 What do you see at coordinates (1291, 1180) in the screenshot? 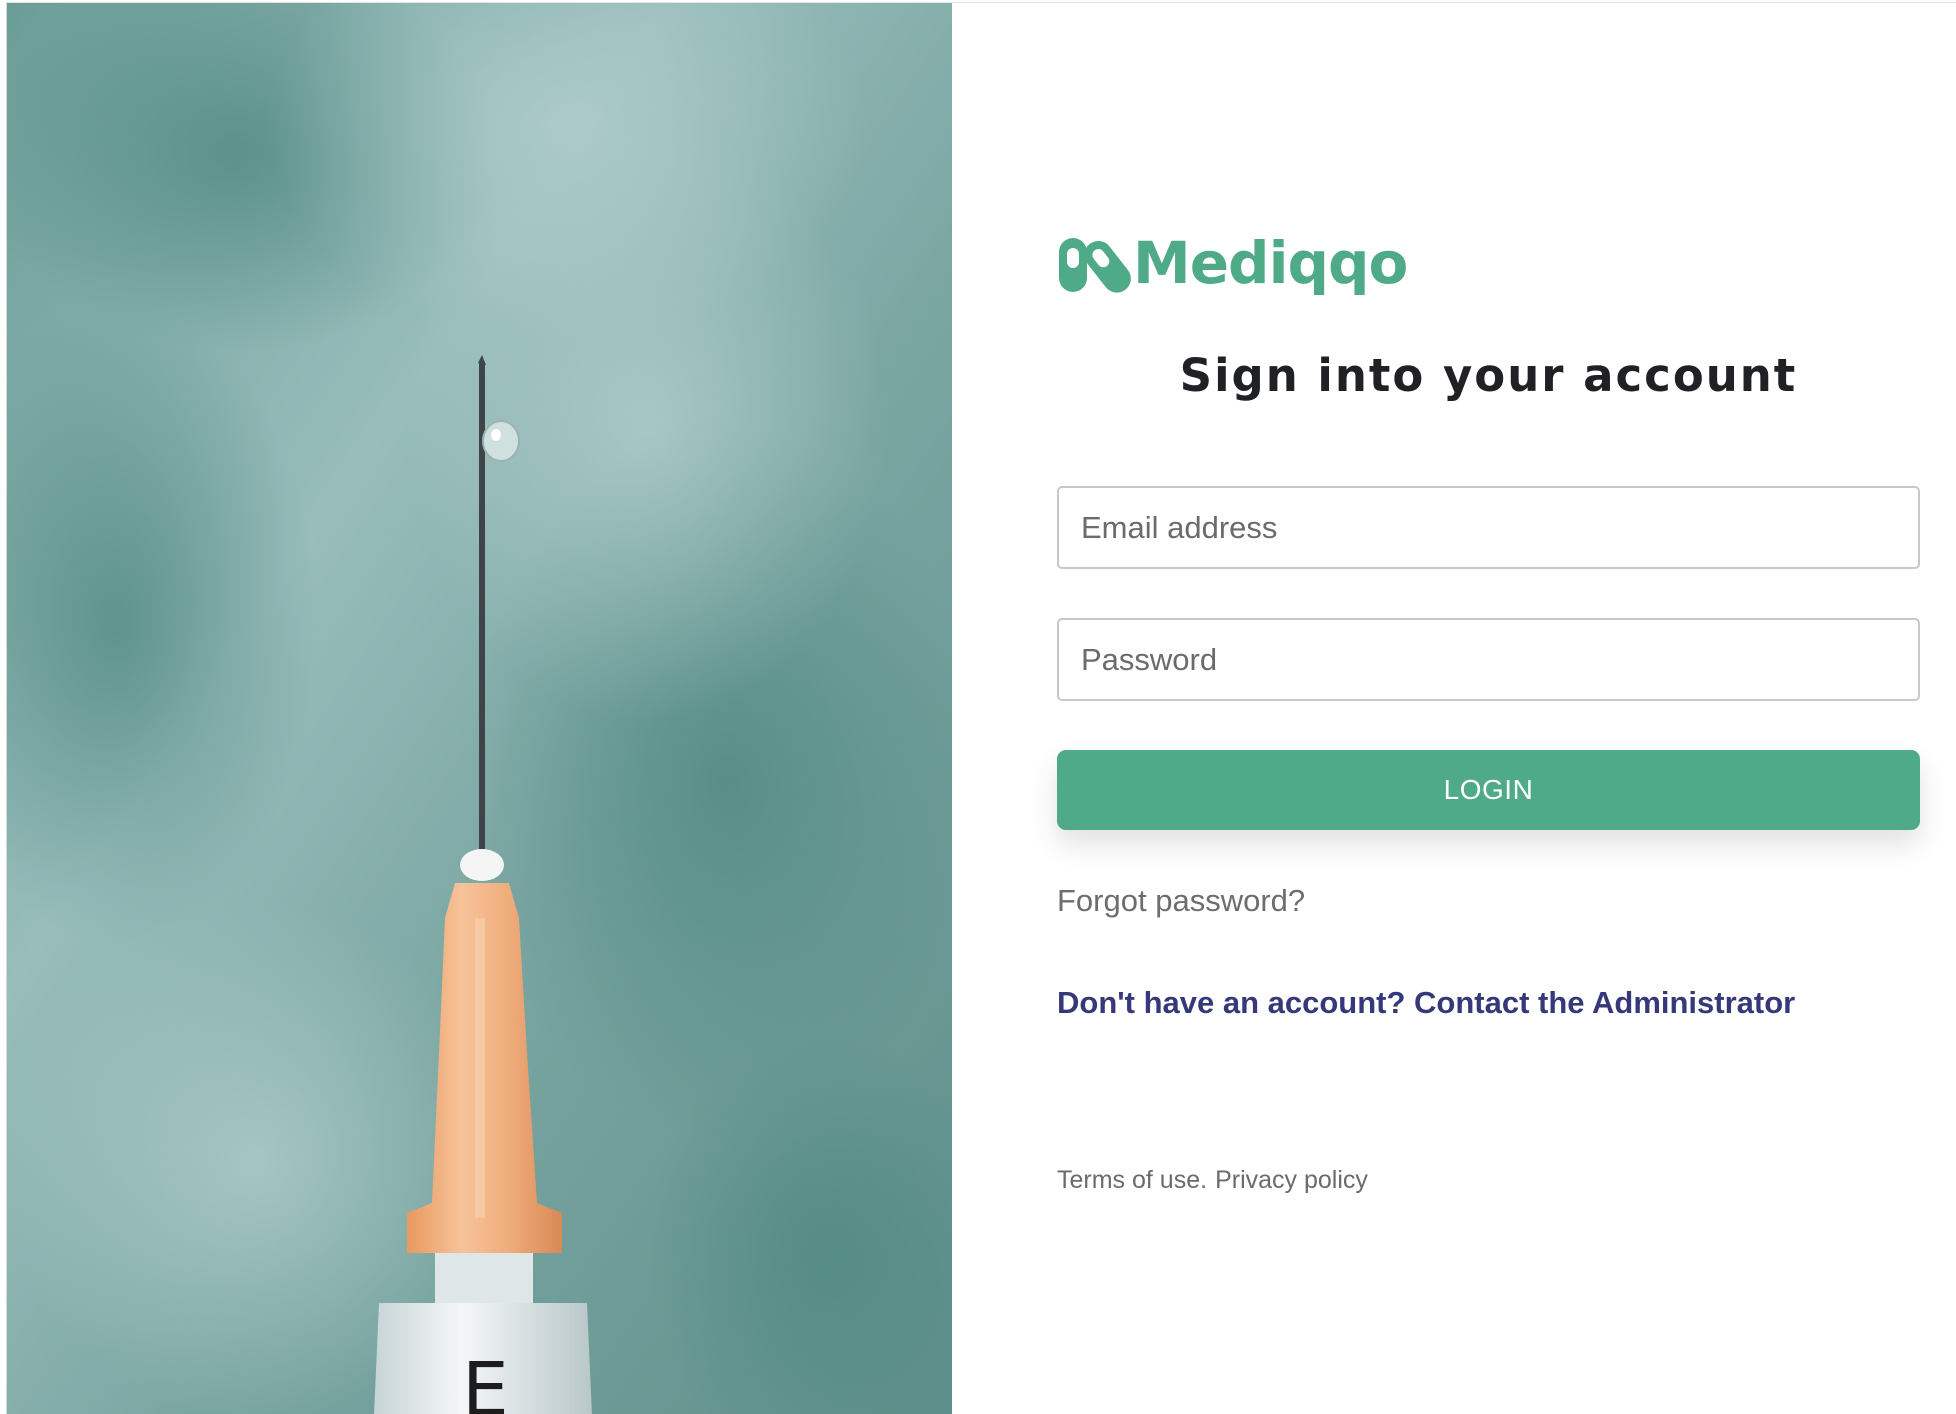
I see `privacy-link: Privacy policy` at bounding box center [1291, 1180].